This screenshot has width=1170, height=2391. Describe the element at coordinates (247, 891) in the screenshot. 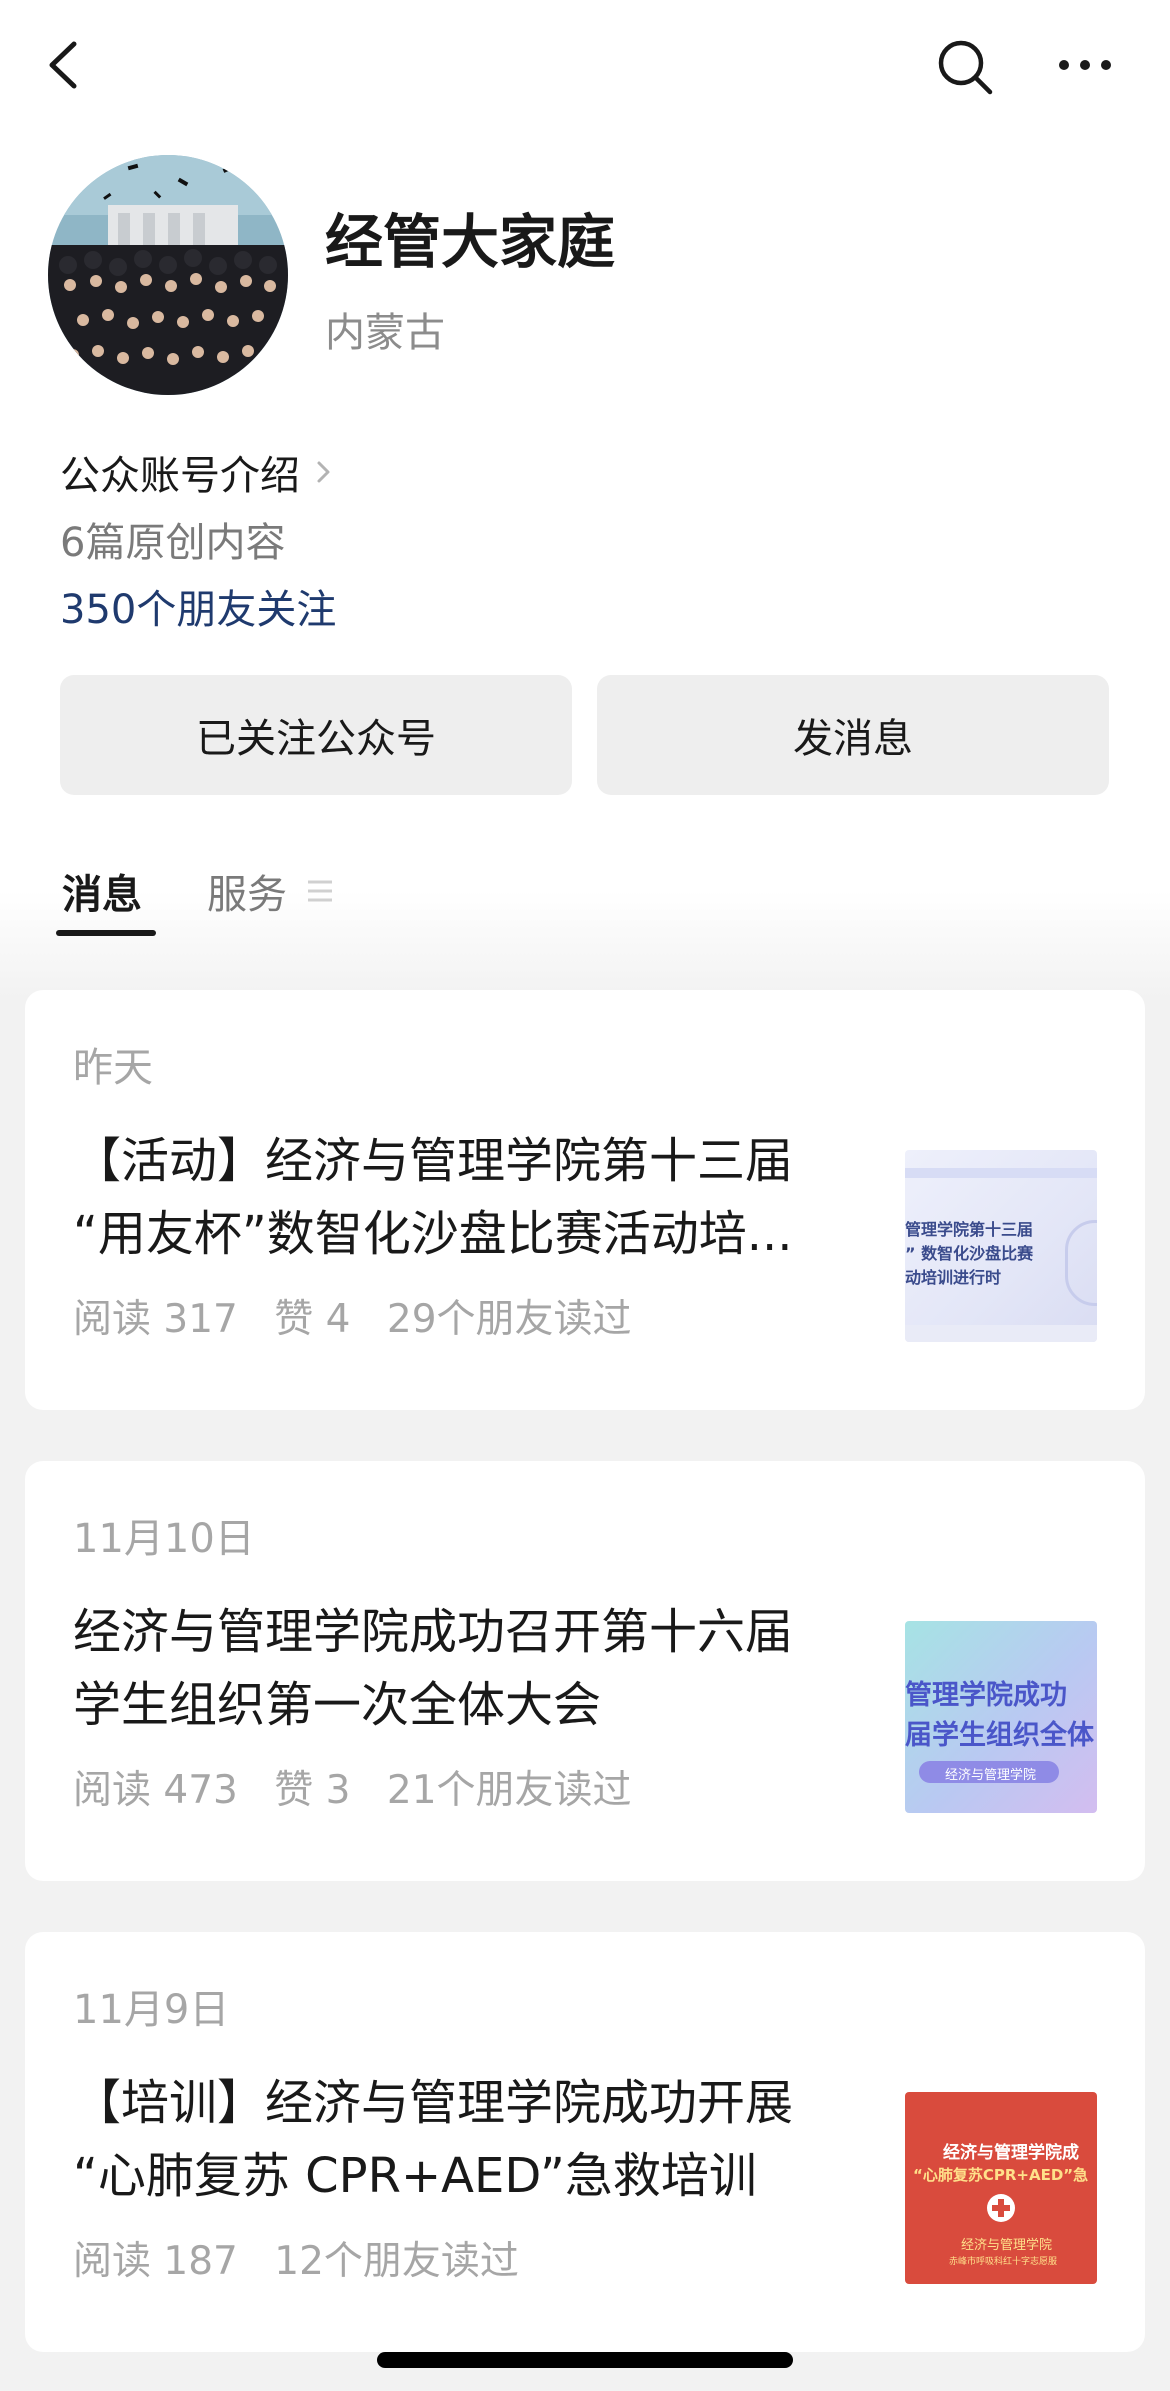

I see `tab-services: 服务` at that location.